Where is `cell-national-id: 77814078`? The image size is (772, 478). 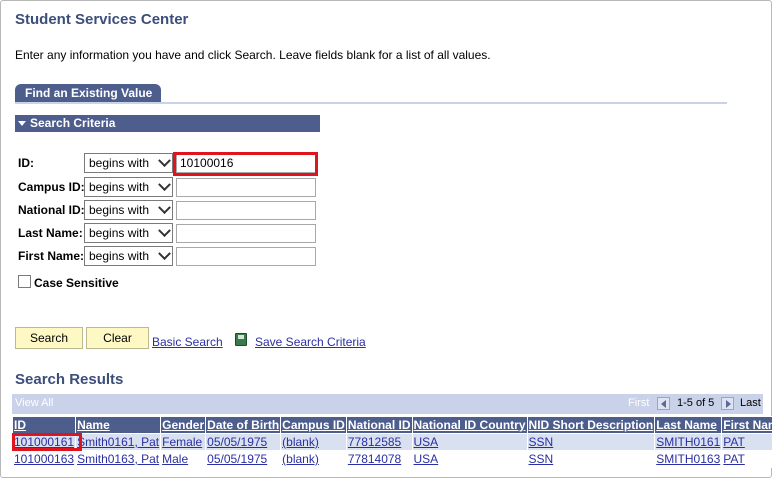 cell-national-id: 77814078 is located at coordinates (379, 459).